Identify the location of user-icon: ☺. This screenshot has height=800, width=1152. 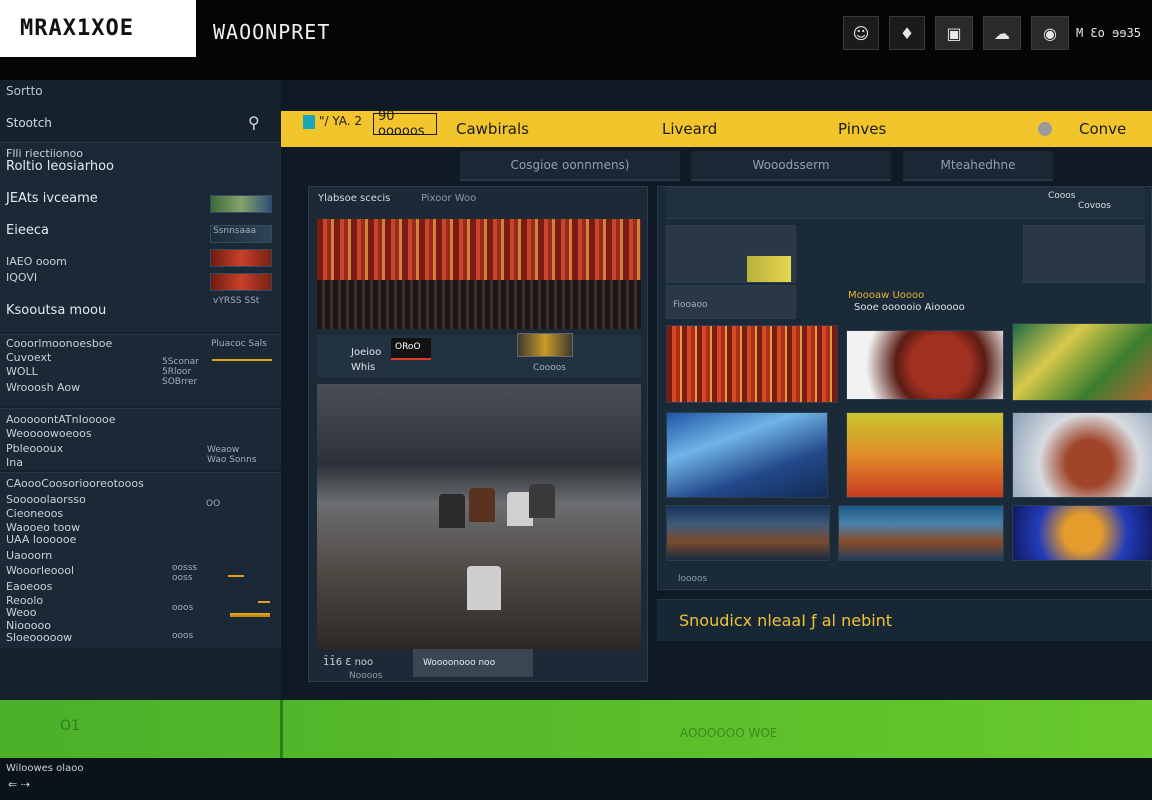
(861, 33).